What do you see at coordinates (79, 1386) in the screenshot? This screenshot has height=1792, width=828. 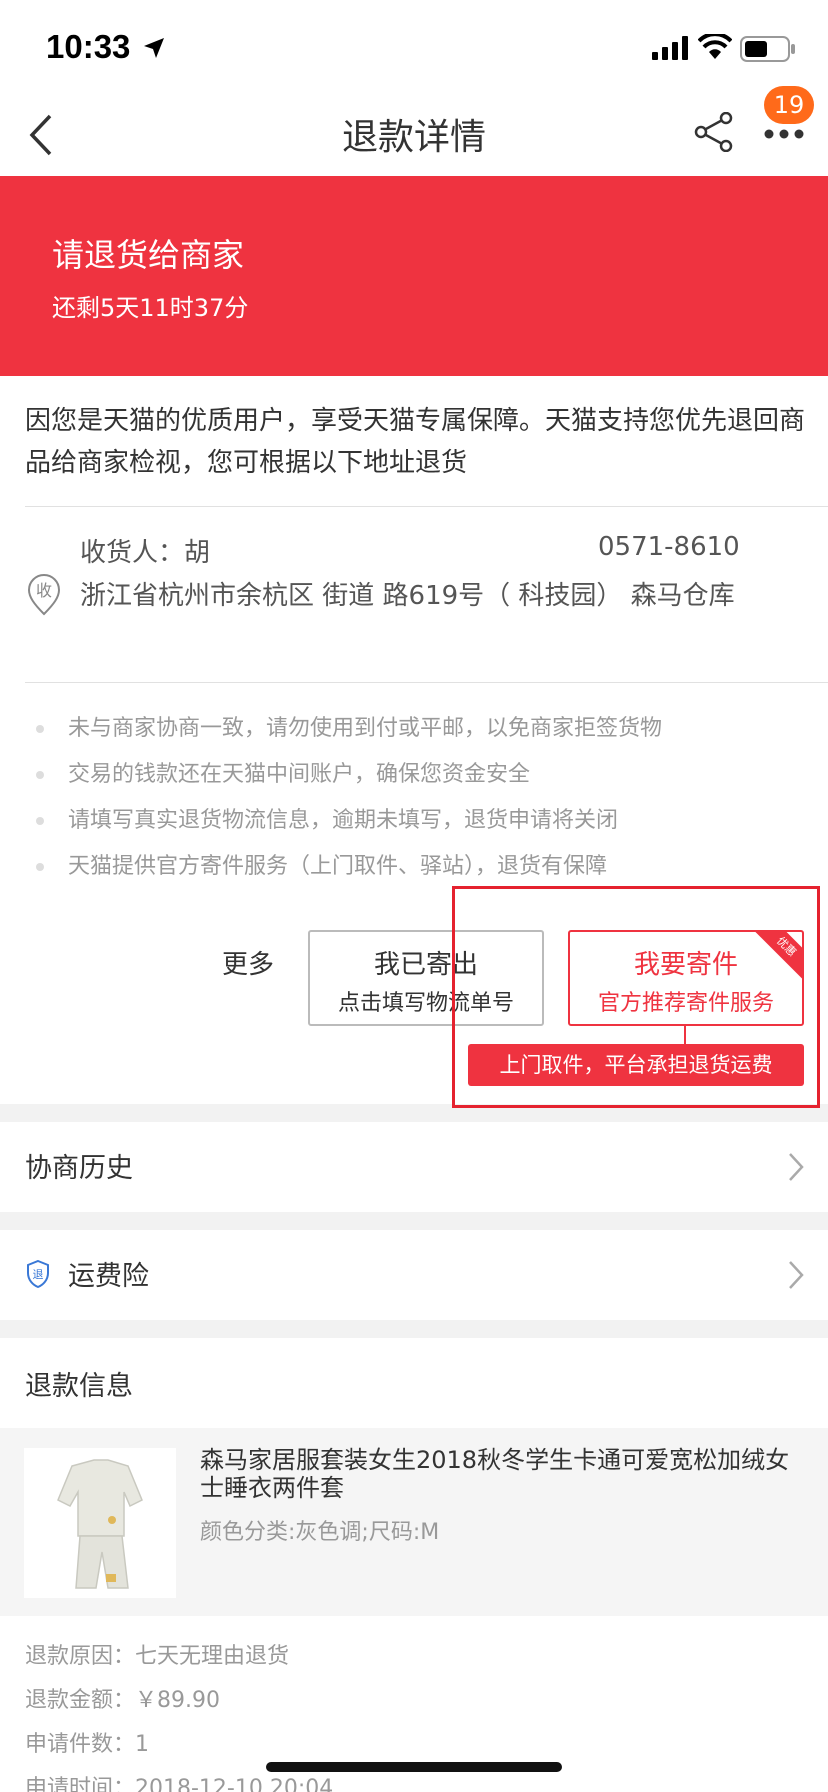 I see `refund-info-title: 退款信息` at bounding box center [79, 1386].